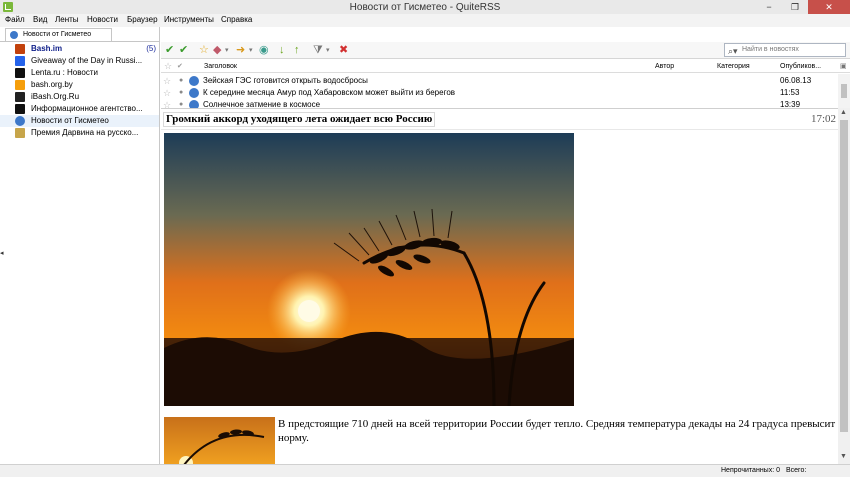  Describe the element at coordinates (264, 50) in the screenshot. I see `browser-icon: ◉` at that location.